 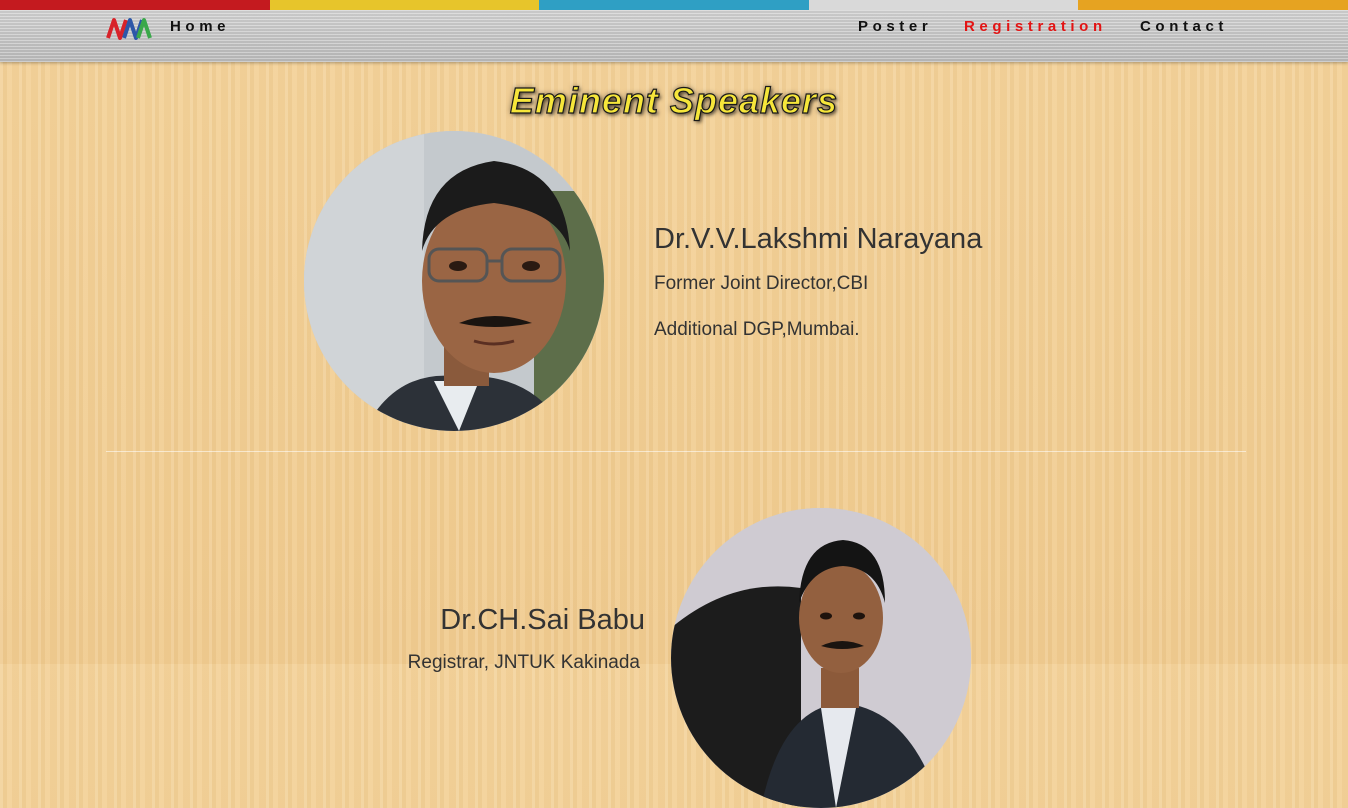 What do you see at coordinates (895, 26) in the screenshot?
I see `nav-poster-link: Poster` at bounding box center [895, 26].